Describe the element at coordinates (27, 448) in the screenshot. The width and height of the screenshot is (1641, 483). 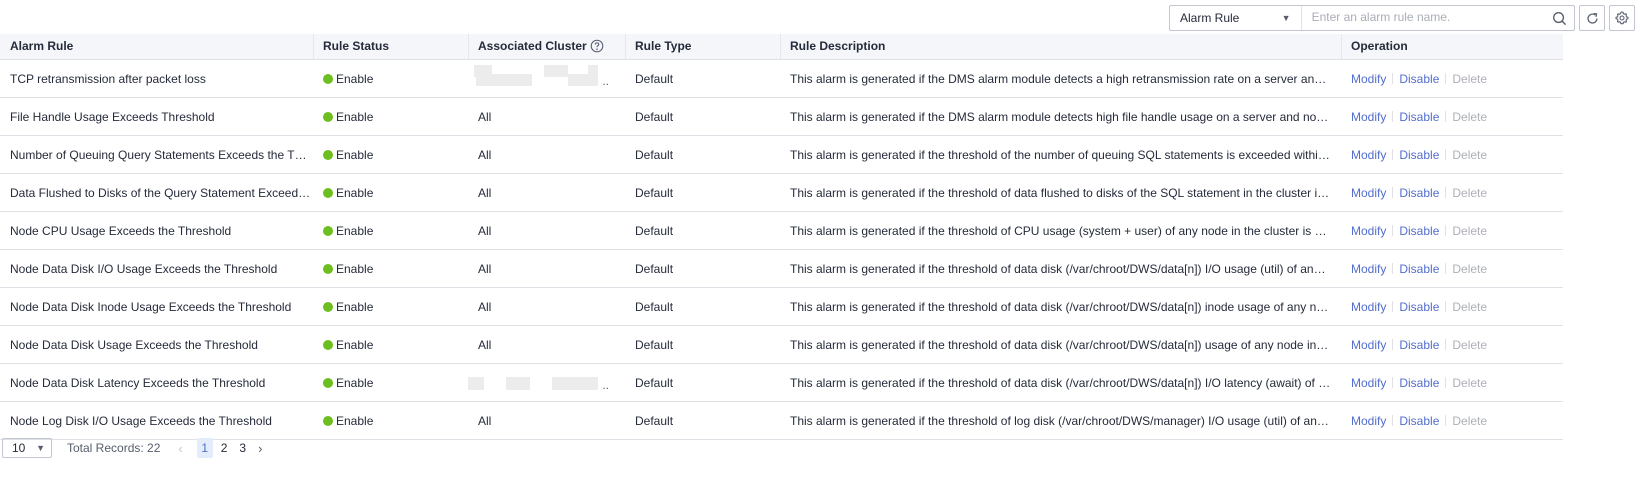
I see `page-size-select: 10 ▼` at that location.